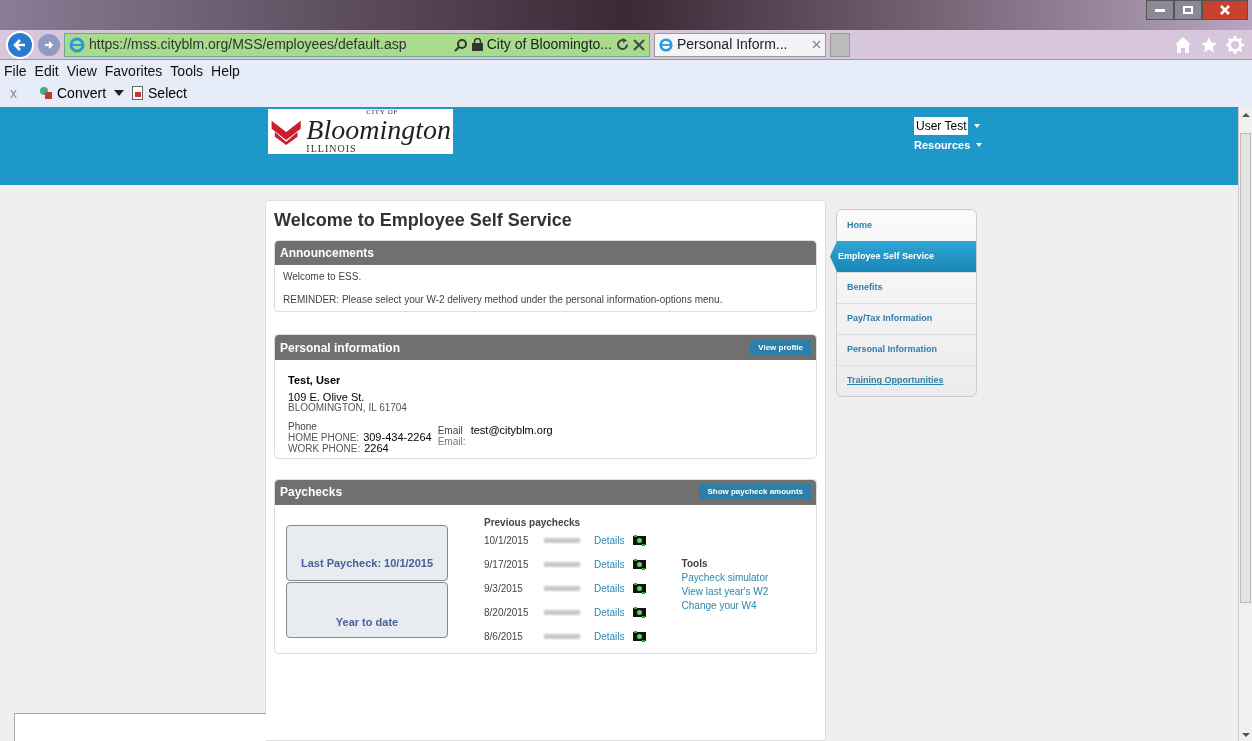 This screenshot has width=1252, height=741. What do you see at coordinates (311, 492) in the screenshot?
I see `card-title: Paychecks` at bounding box center [311, 492].